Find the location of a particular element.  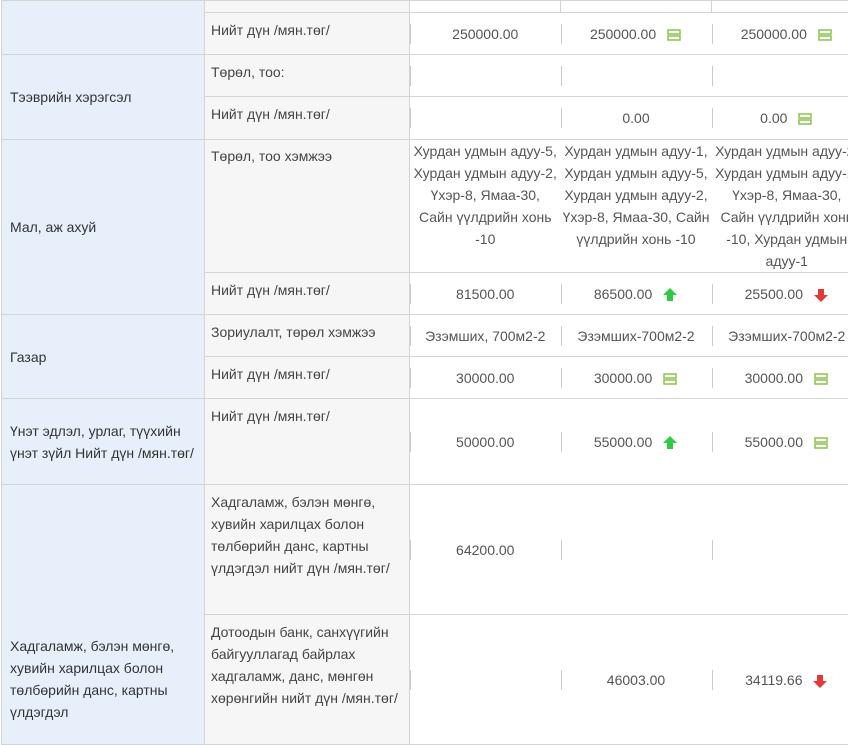

category-cell: Тээврийн хэрэгсэл is located at coordinates (103, 97).